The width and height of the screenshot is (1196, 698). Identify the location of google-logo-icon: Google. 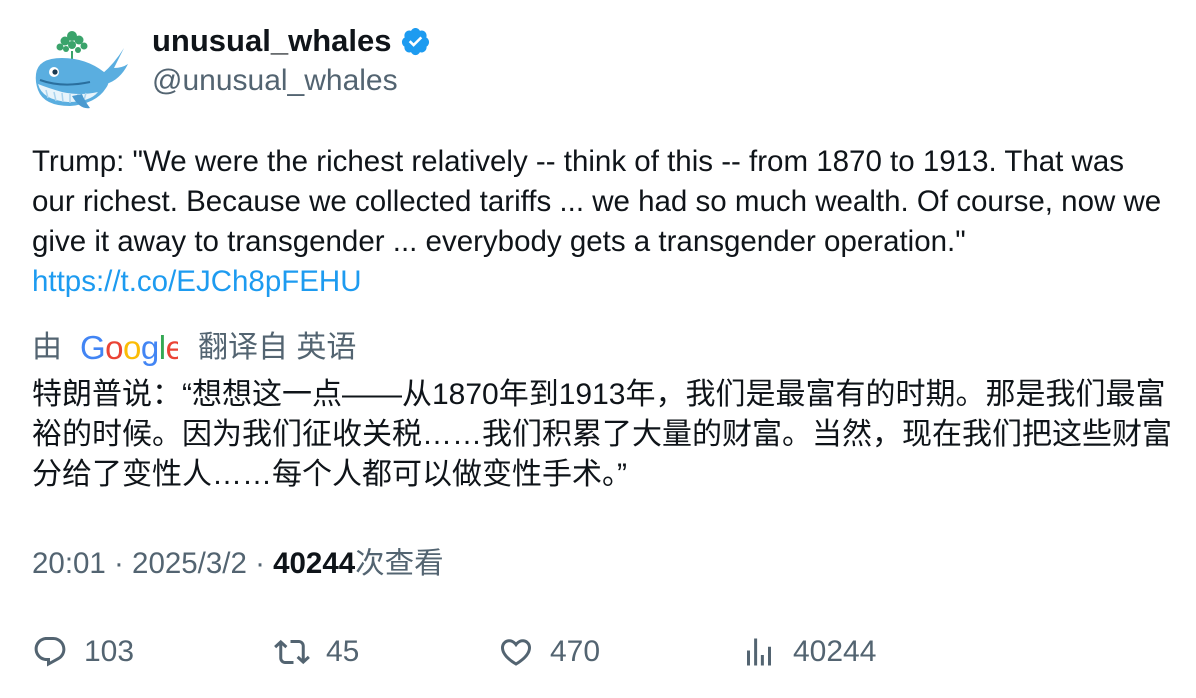
(132, 348).